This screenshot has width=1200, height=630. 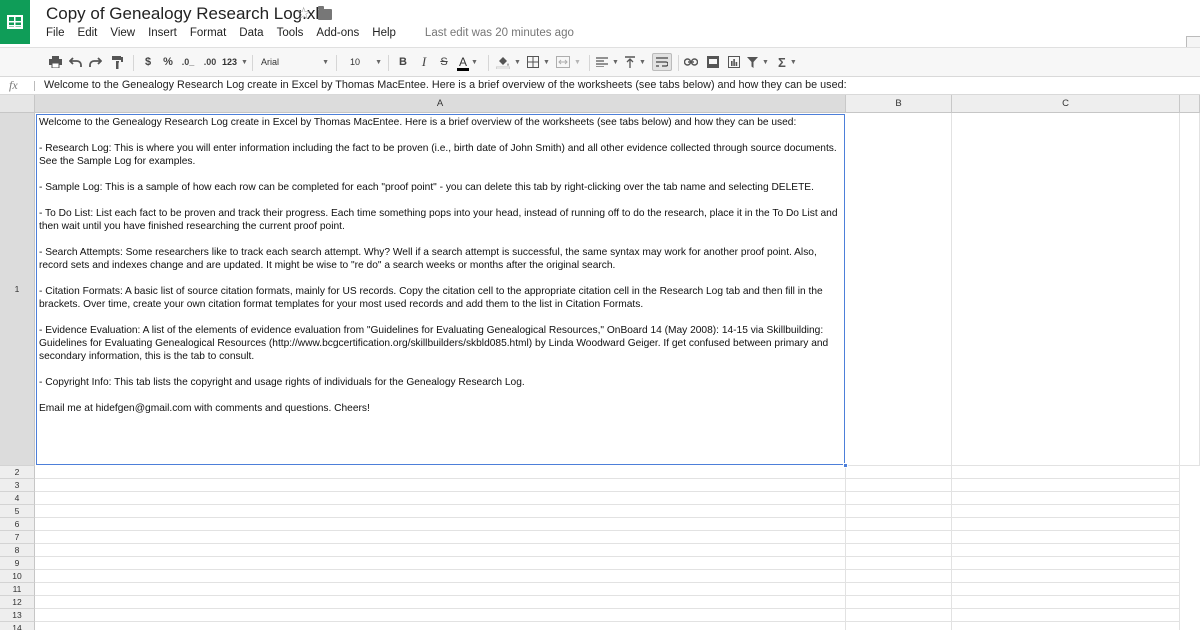 What do you see at coordinates (17, 498) in the screenshot?
I see `row-header-4: 4` at bounding box center [17, 498].